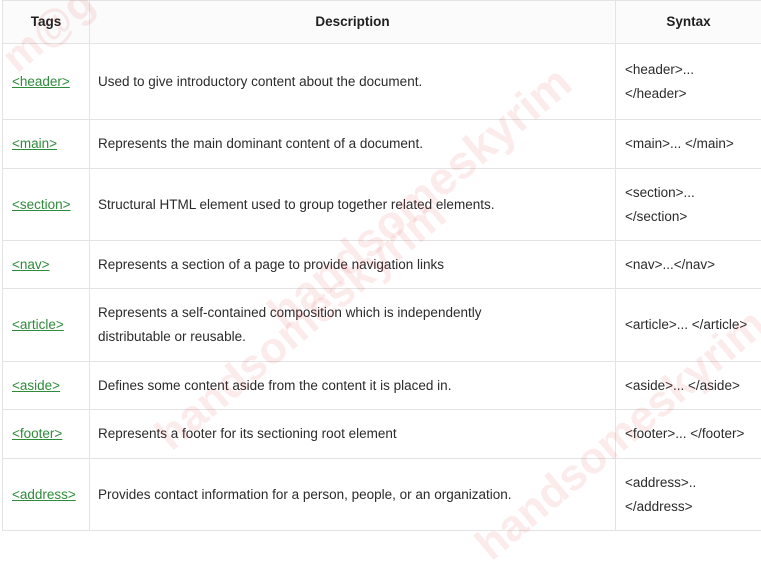  What do you see at coordinates (688, 144) in the screenshot?
I see `syntax-cell: <main>... </main>` at bounding box center [688, 144].